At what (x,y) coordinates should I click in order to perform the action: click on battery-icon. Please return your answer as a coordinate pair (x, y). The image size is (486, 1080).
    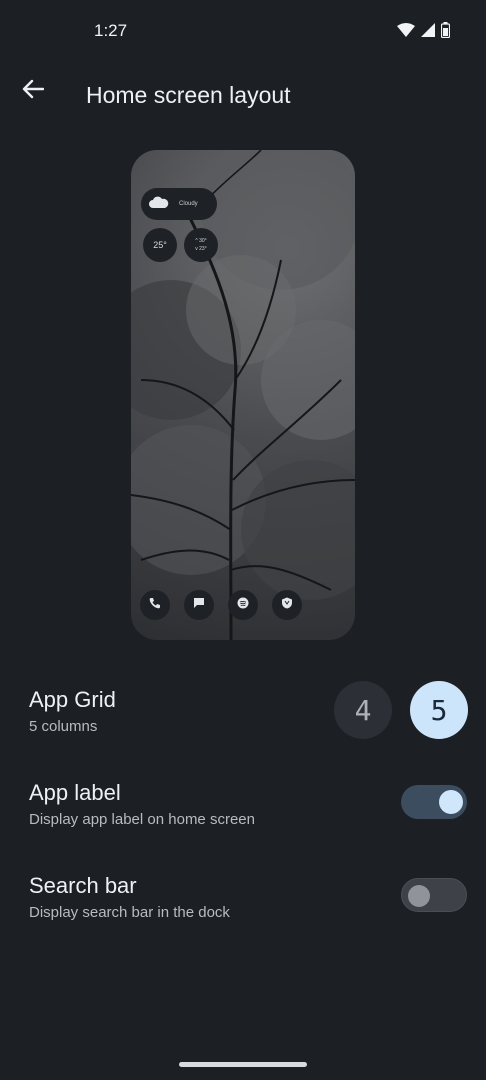
    Looking at the image, I should click on (445, 32).